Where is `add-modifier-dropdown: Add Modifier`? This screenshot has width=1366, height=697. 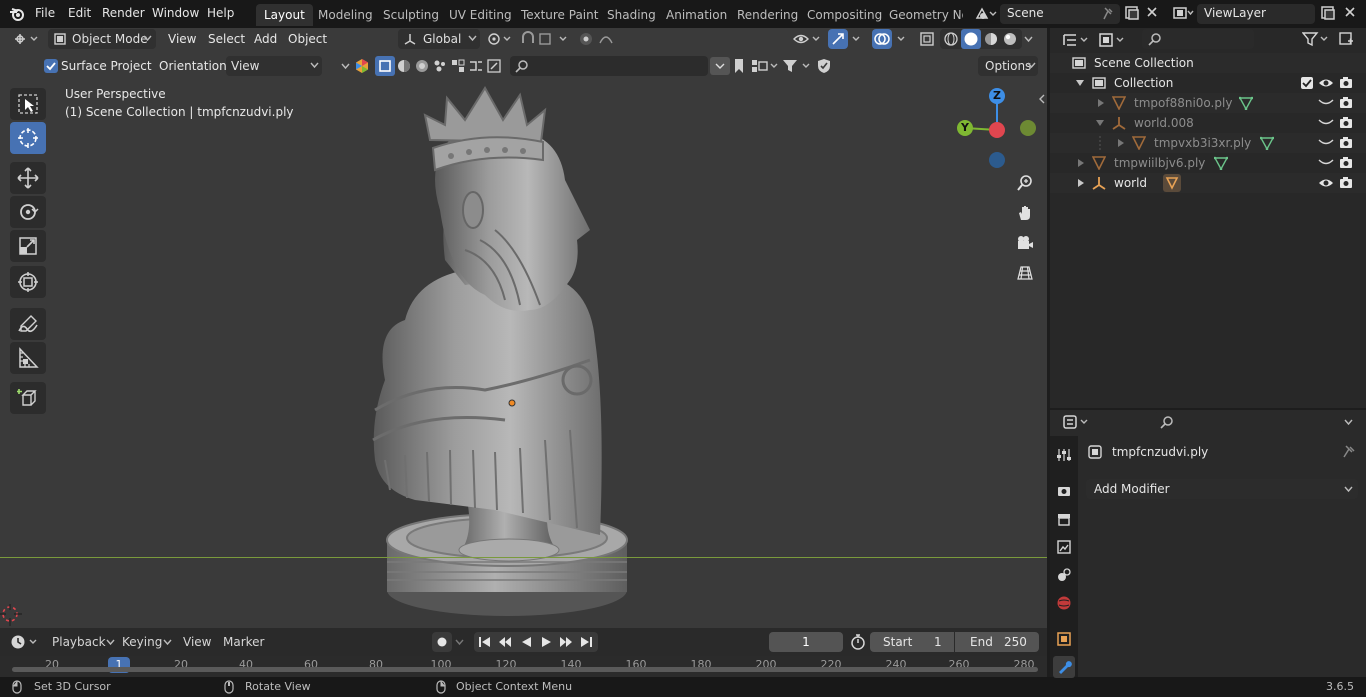
add-modifier-dropdown: Add Modifier is located at coordinates (1222, 489).